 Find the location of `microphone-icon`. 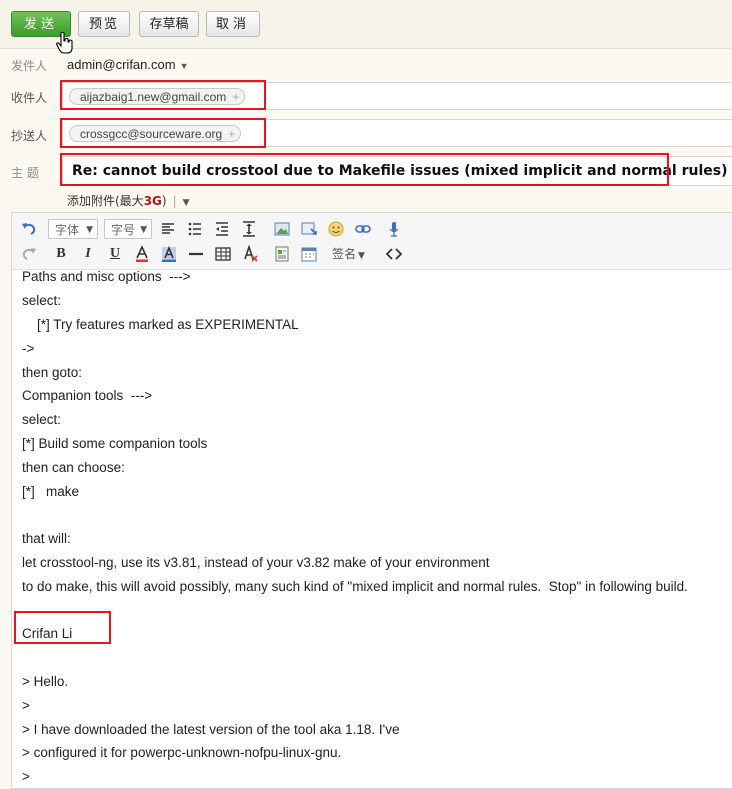

microphone-icon is located at coordinates (394, 229).